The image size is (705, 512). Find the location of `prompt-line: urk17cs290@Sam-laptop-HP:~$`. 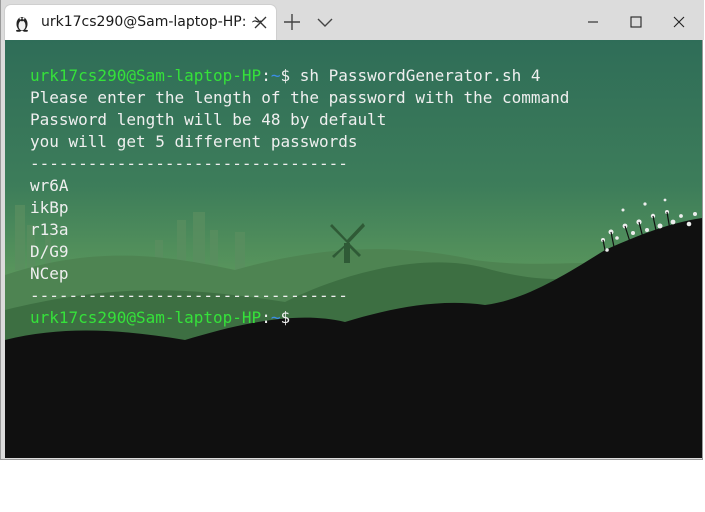

prompt-line: urk17cs290@Sam-laptop-HP:~$ is located at coordinates (299, 318).